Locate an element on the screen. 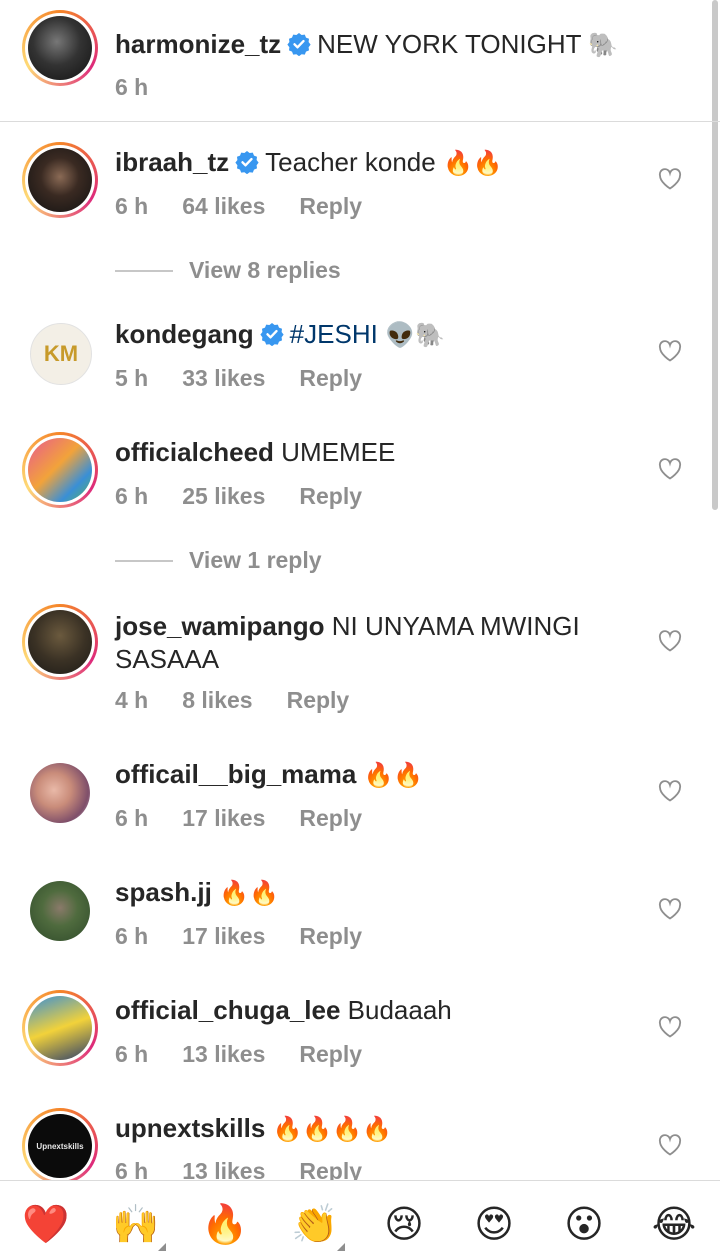 The width and height of the screenshot is (720, 1260). comment-meta: 6 h 13 likes Reply is located at coordinates (255, 1054).